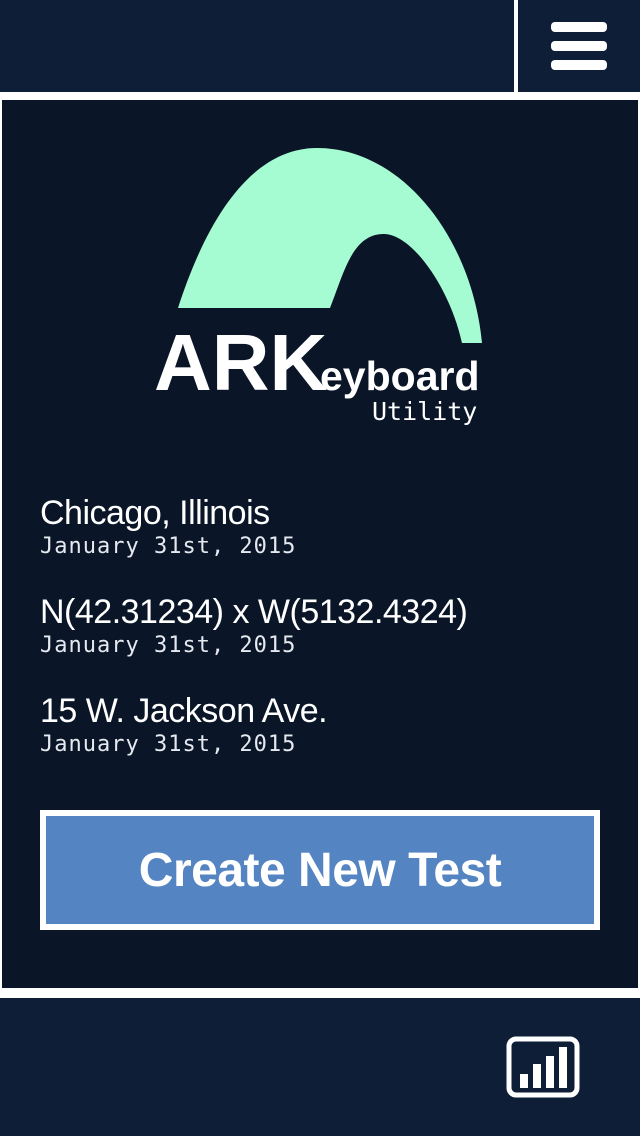  Describe the element at coordinates (320, 46) in the screenshot. I see `top-bar` at that location.